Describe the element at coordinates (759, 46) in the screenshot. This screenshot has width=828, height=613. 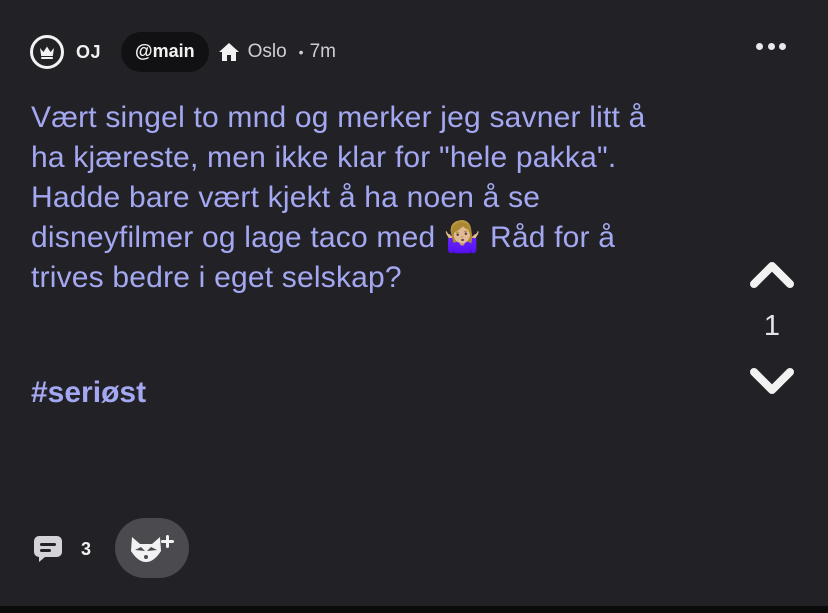
I see `more-dots-icon` at that location.